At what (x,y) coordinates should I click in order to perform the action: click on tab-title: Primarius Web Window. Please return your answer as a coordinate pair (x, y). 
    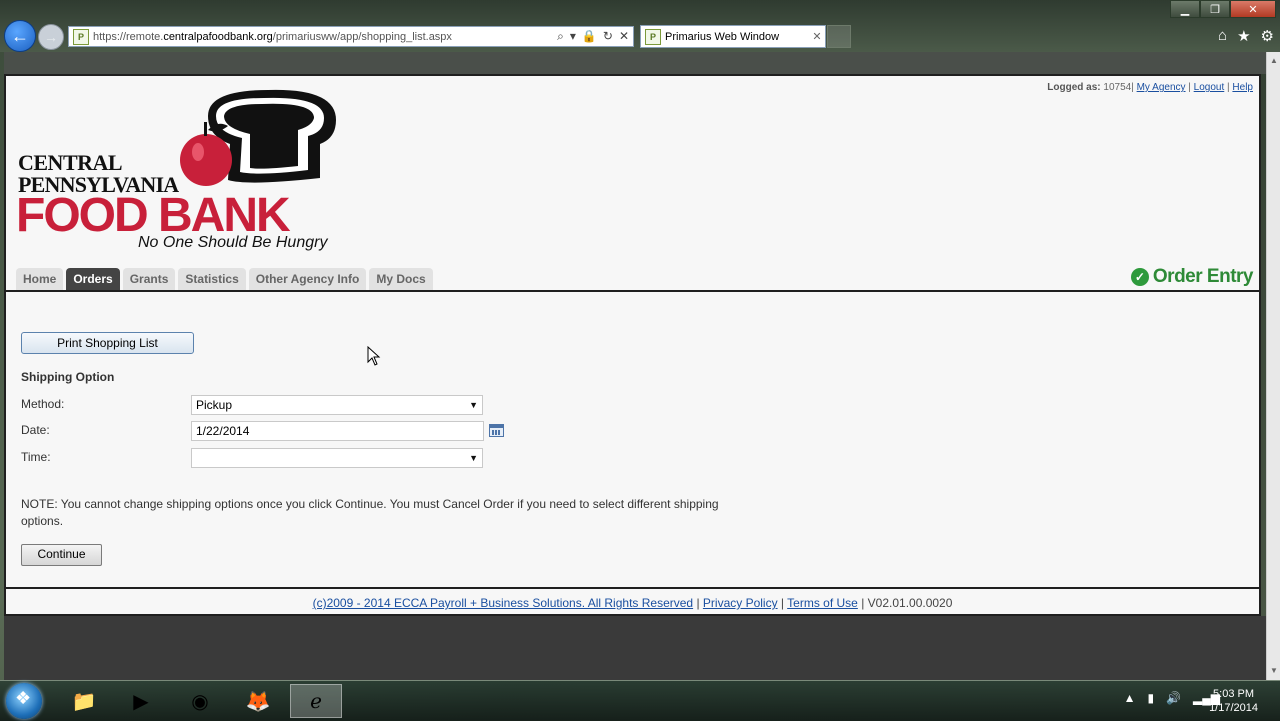
    Looking at the image, I should click on (722, 36).